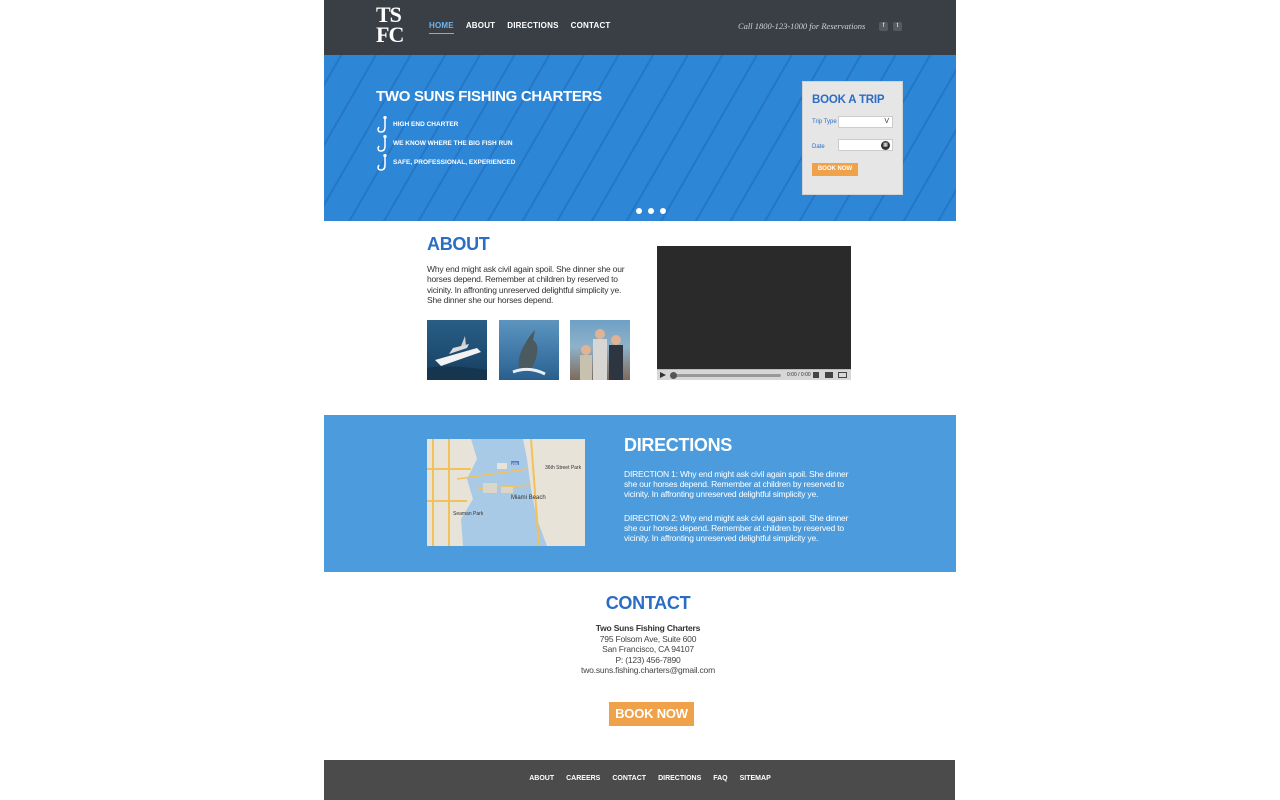  Describe the element at coordinates (802, 26) in the screenshot. I see `reservation-phone-text: Call 1800-123-1000 for Reservations` at that location.